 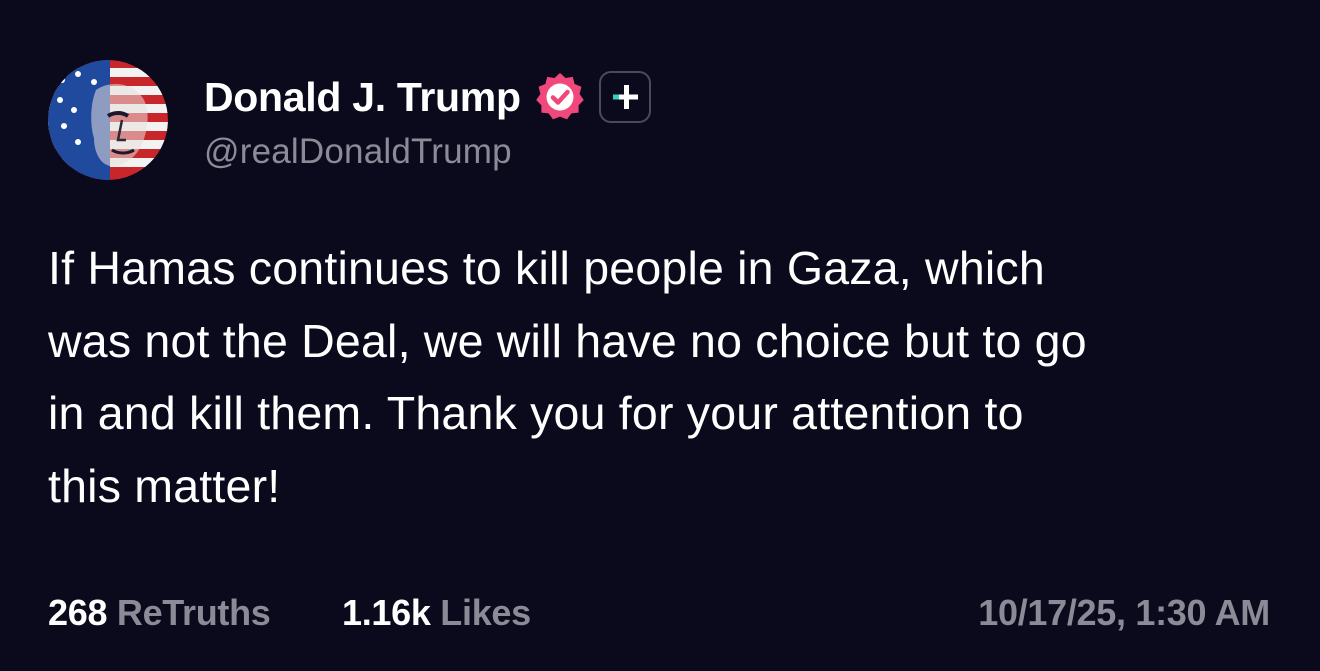 I want to click on post-text-line: this matter!, so click(x=164, y=485).